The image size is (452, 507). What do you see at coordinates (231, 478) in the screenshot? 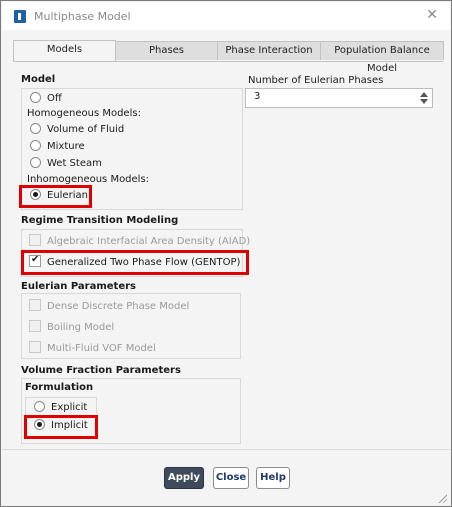
I see `close-button: Close` at bounding box center [231, 478].